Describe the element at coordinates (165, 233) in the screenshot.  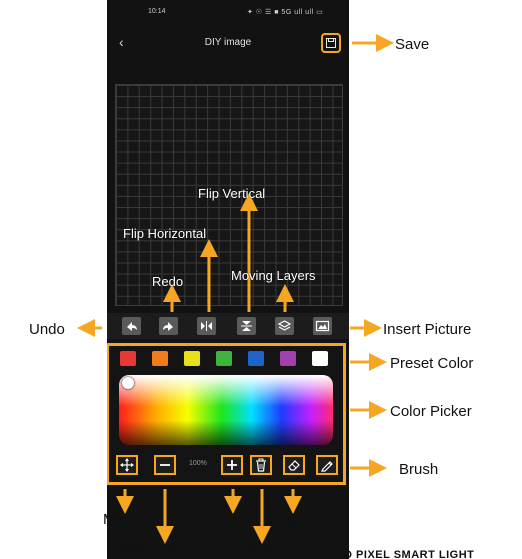
I see `label-flip-horizontal: Flip Horizontal` at that location.